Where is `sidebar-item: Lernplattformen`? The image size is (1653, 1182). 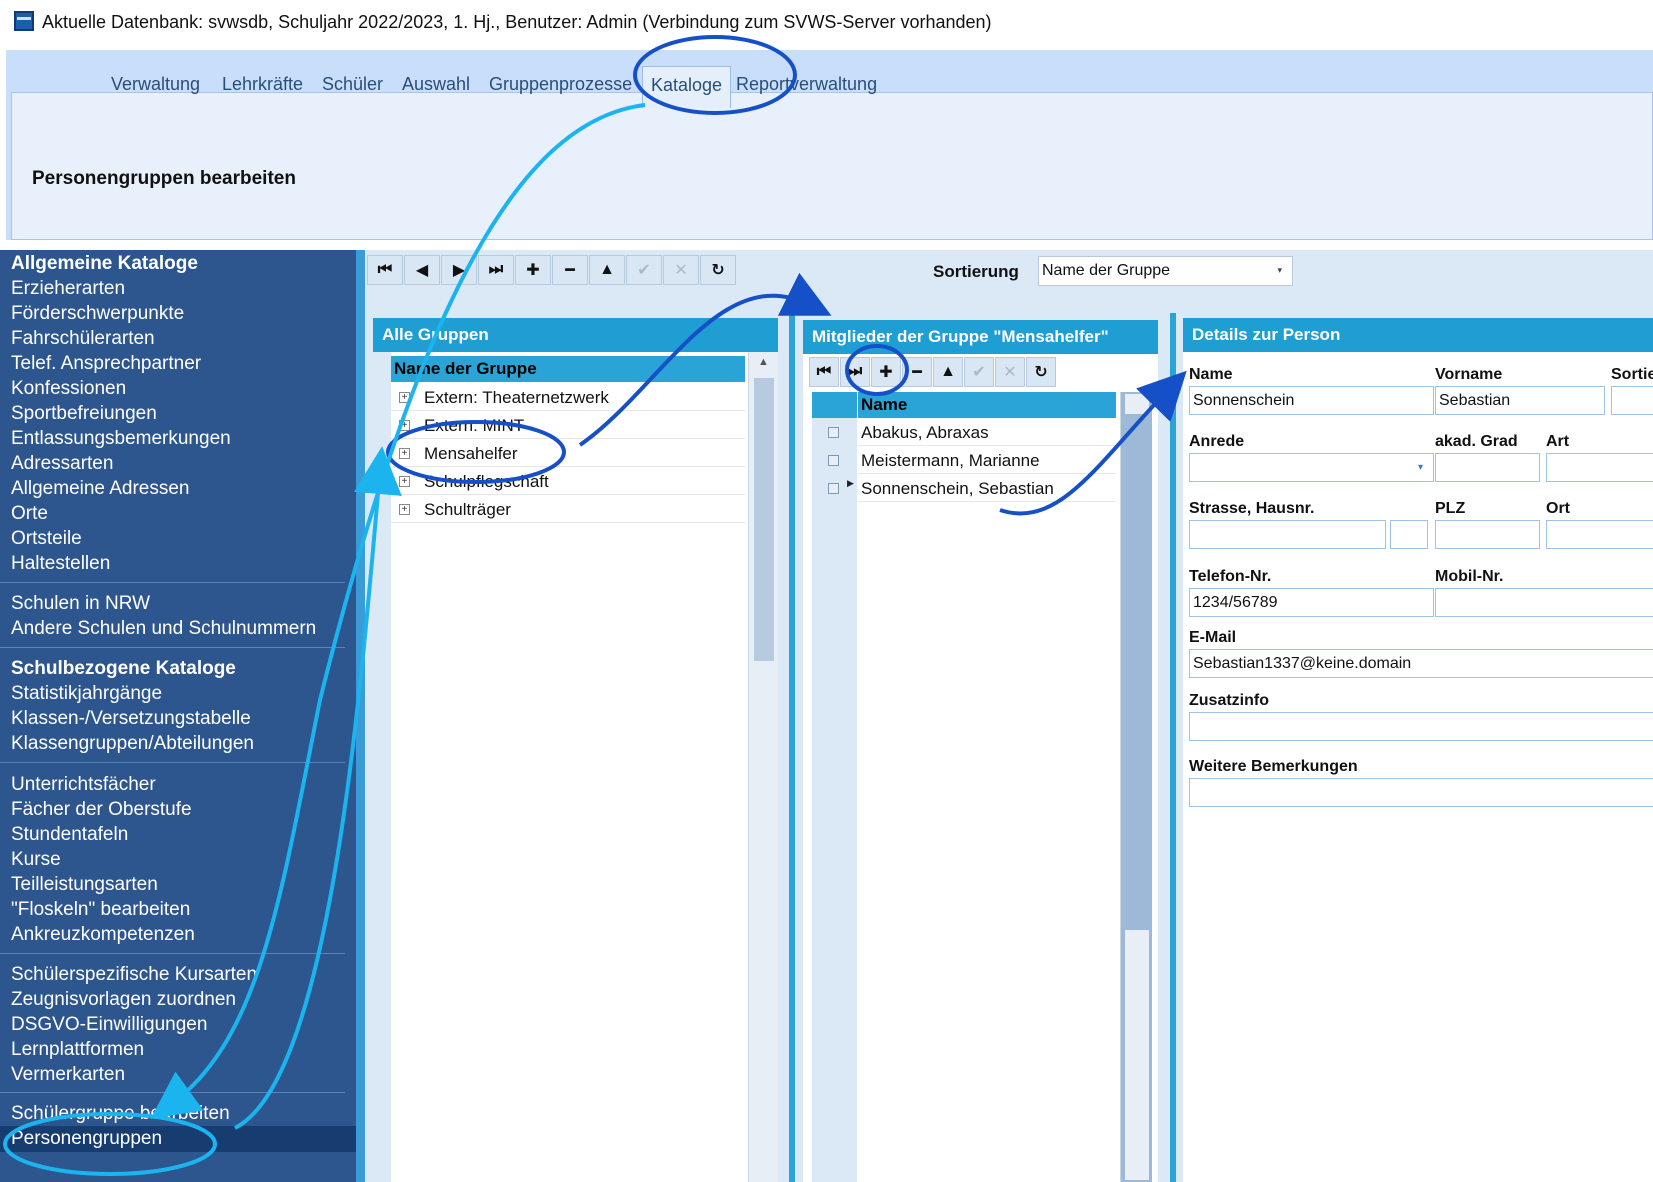 sidebar-item: Lernplattformen is located at coordinates (77, 1050).